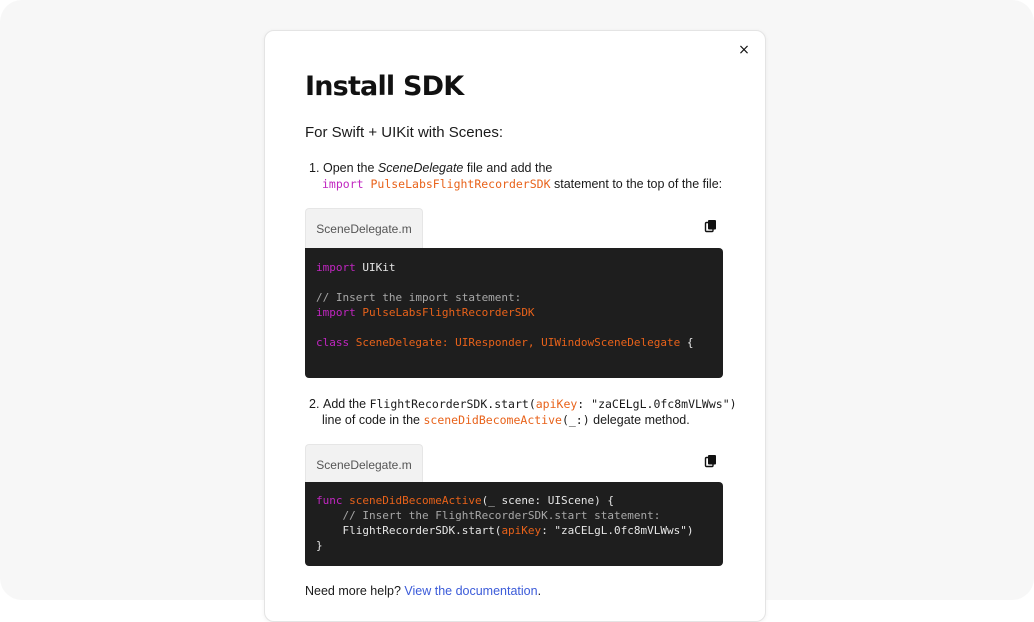 This screenshot has height=622, width=1034. I want to click on close-icon: ×, so click(744, 50).